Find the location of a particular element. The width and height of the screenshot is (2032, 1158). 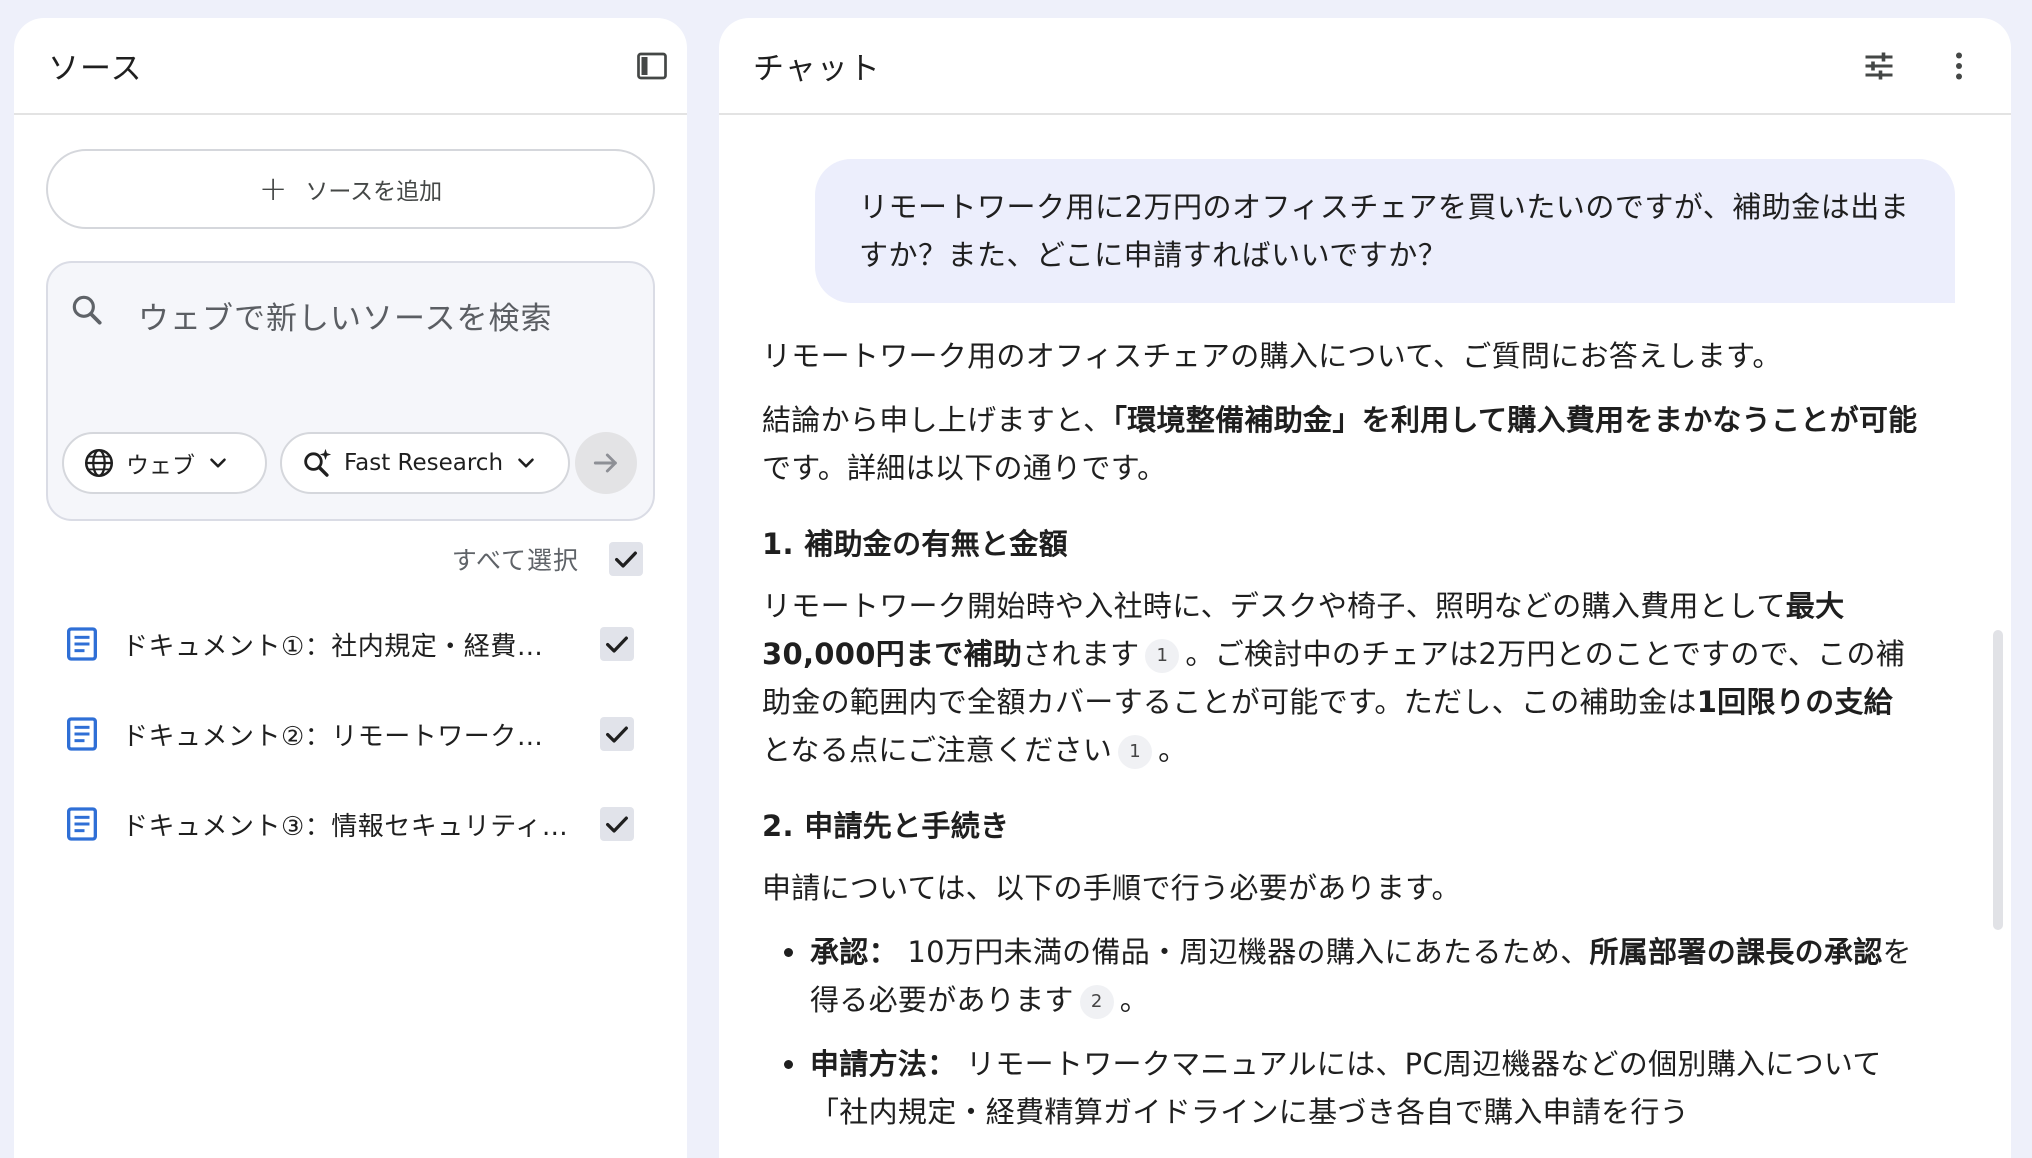

web-search-box: ウェブで新しいソースを検索 ウェブ Fast Research is located at coordinates (350, 391).